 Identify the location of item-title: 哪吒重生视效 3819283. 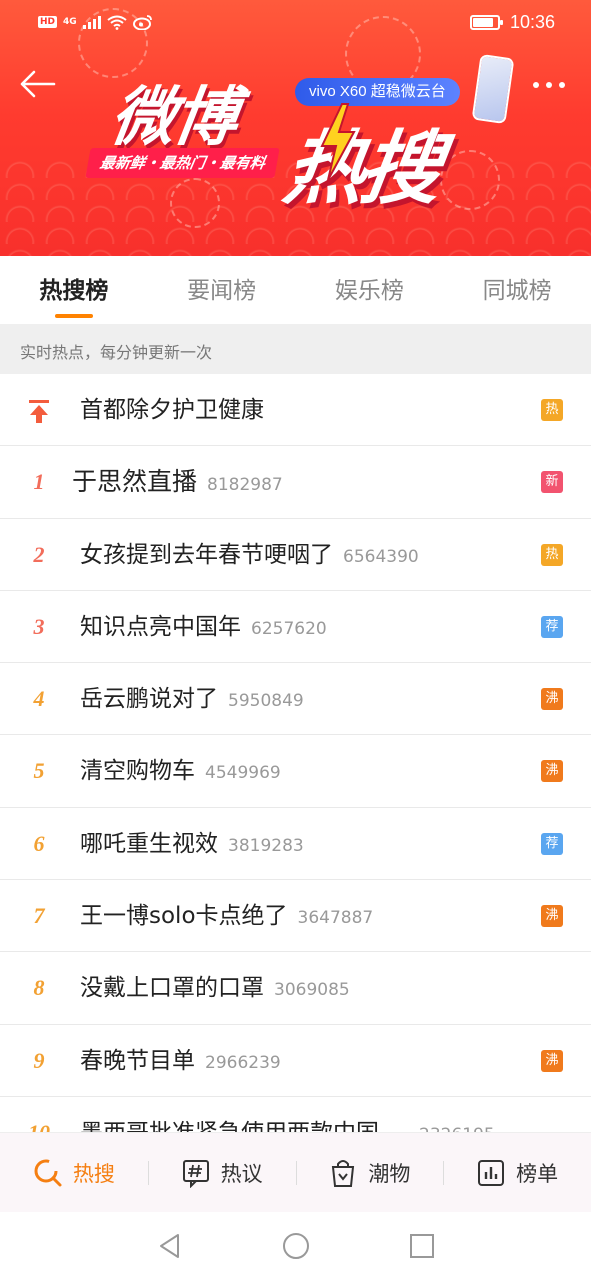
(192, 843).